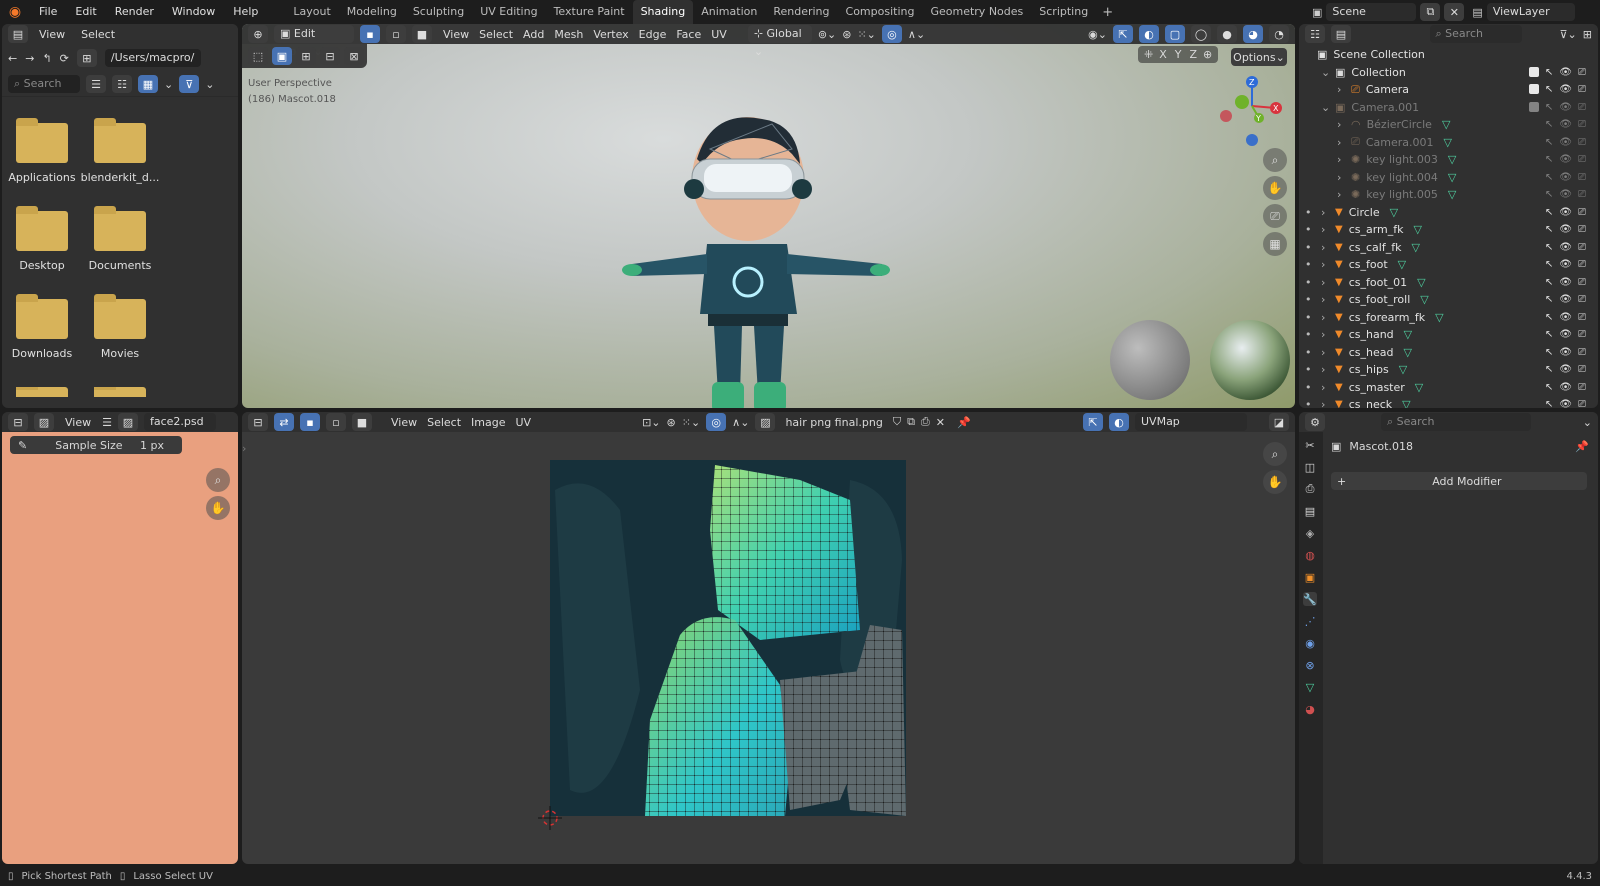 The image size is (1600, 886). Describe the element at coordinates (422, 34) in the screenshot. I see `face-select-icon: ■` at that location.